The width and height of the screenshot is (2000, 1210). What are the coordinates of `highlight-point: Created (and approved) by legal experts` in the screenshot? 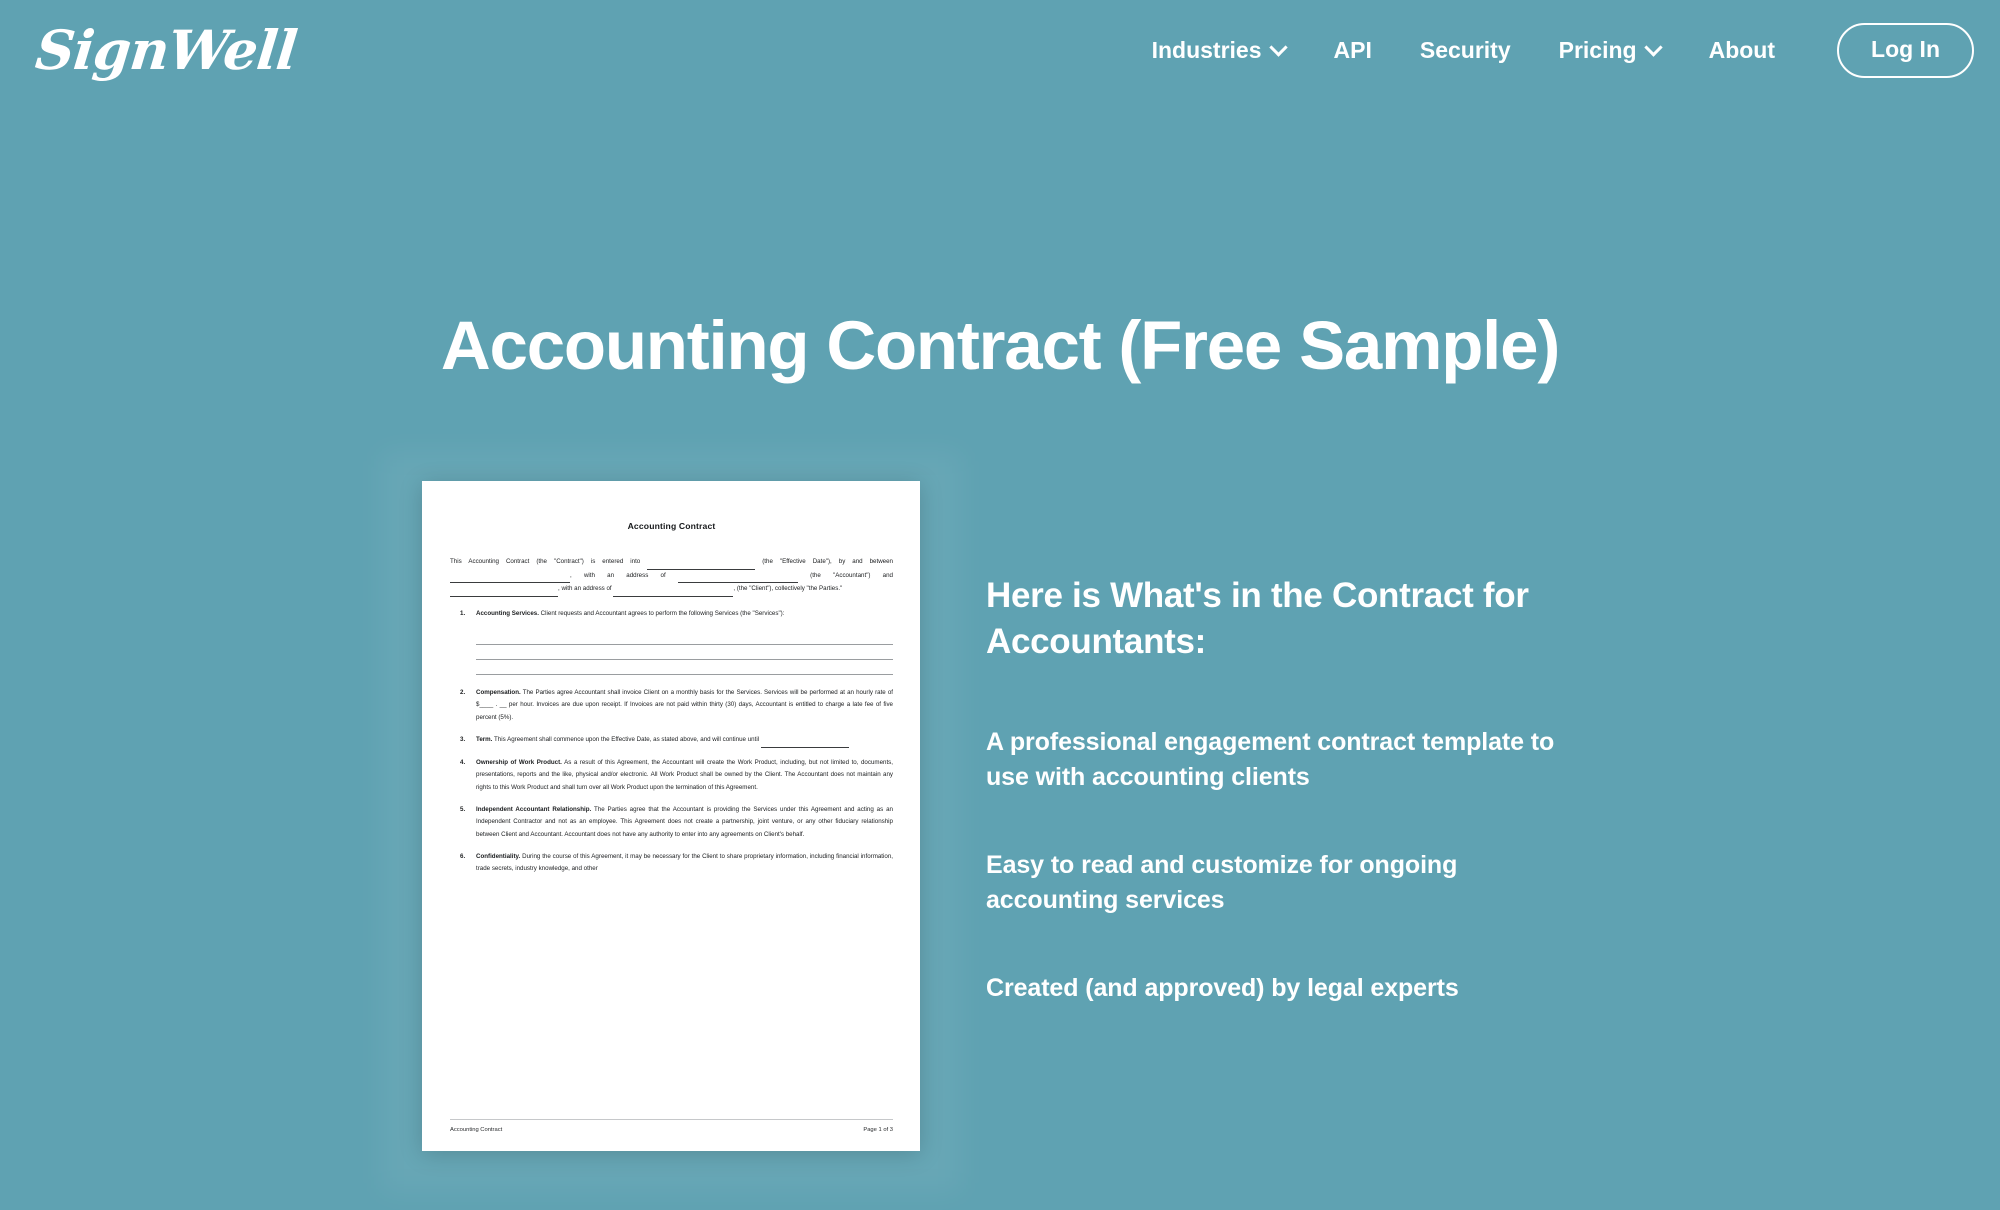 It's located at (1222, 987).